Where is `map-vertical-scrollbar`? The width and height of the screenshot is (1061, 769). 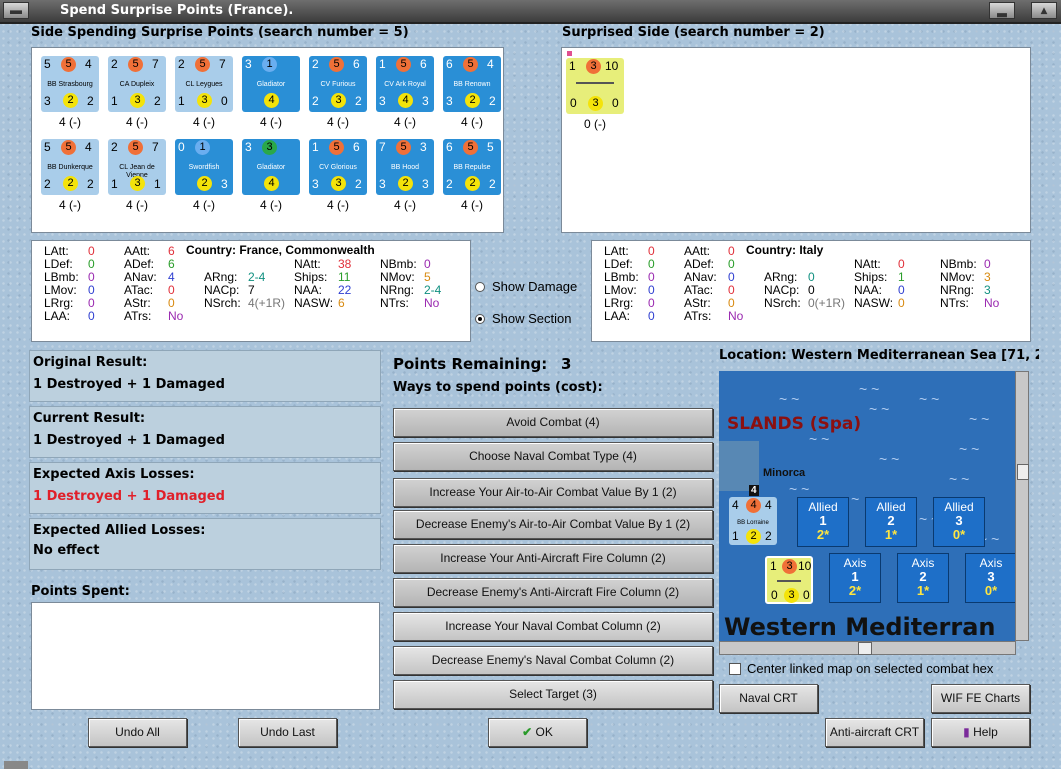 map-vertical-scrollbar is located at coordinates (1022, 506).